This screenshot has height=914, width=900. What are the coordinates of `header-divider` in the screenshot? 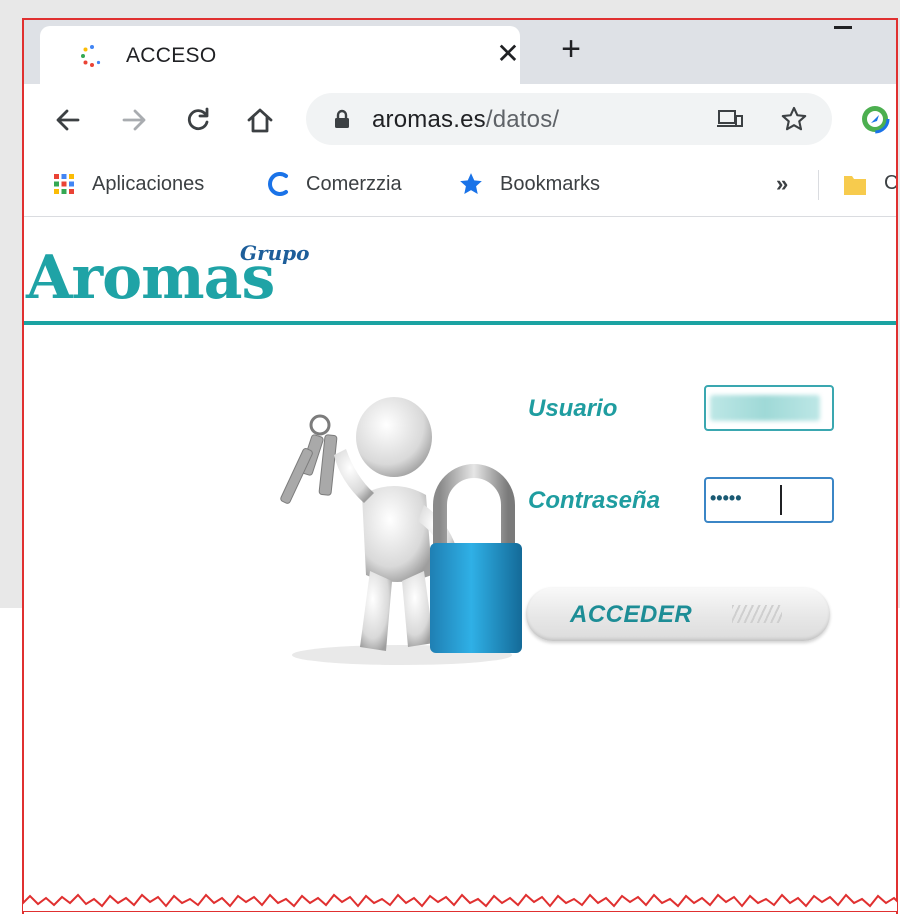 It's located at (460, 323).